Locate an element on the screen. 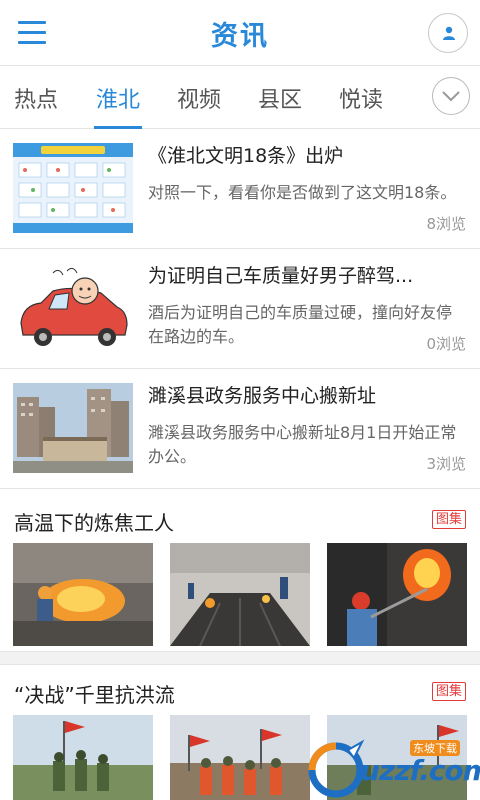 This screenshot has height=800, width=480. chevron-down-icon is located at coordinates (451, 96).